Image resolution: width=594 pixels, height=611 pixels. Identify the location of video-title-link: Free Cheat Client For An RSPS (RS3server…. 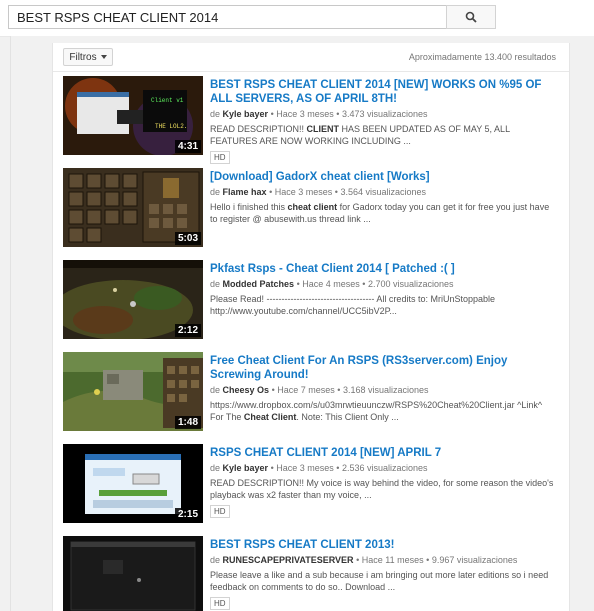
(384, 368).